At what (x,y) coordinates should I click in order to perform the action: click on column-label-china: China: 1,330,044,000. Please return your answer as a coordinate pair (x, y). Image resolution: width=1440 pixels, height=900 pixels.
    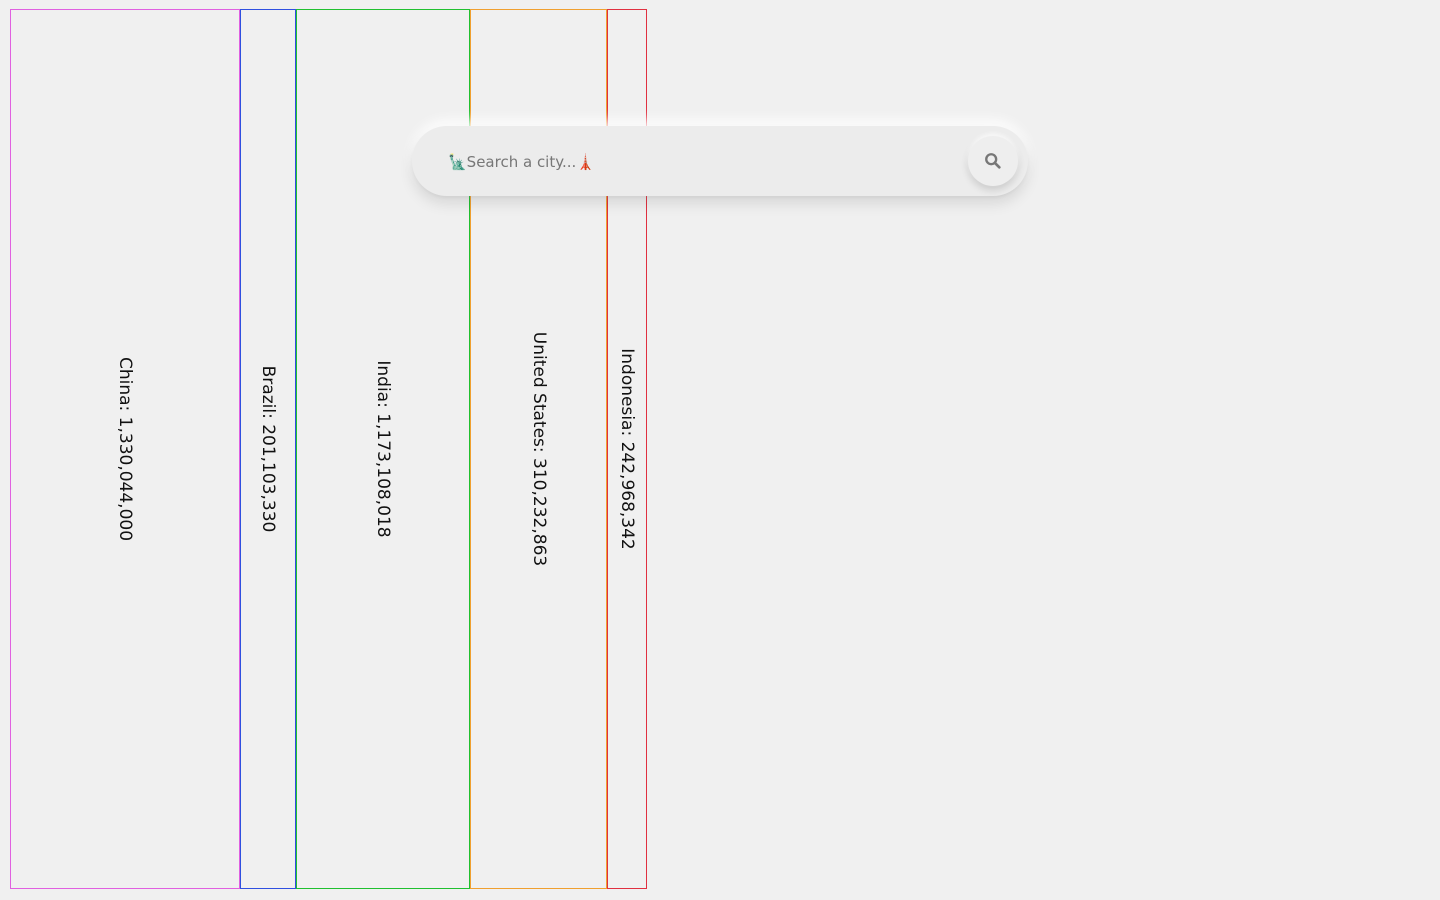
    Looking at the image, I should click on (125, 449).